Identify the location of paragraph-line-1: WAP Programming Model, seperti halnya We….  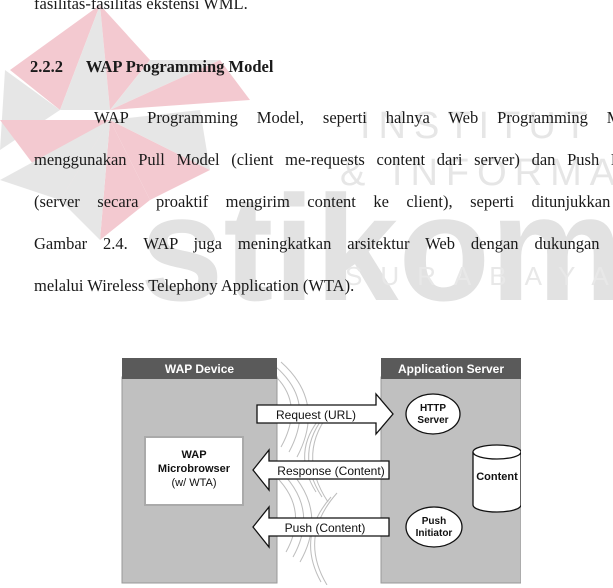
(353, 117).